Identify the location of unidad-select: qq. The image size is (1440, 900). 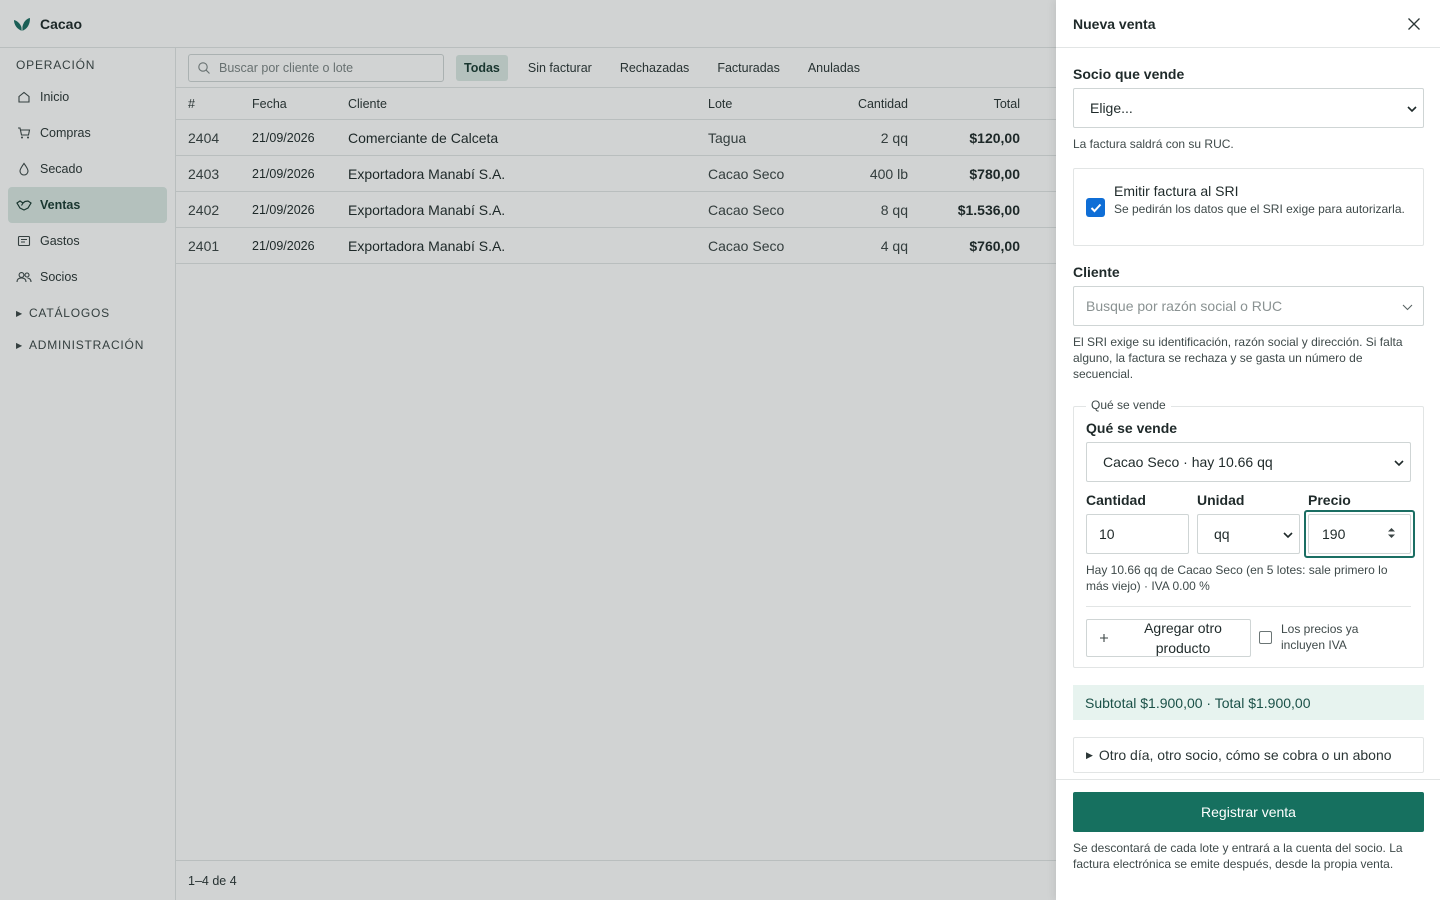
(1248, 534).